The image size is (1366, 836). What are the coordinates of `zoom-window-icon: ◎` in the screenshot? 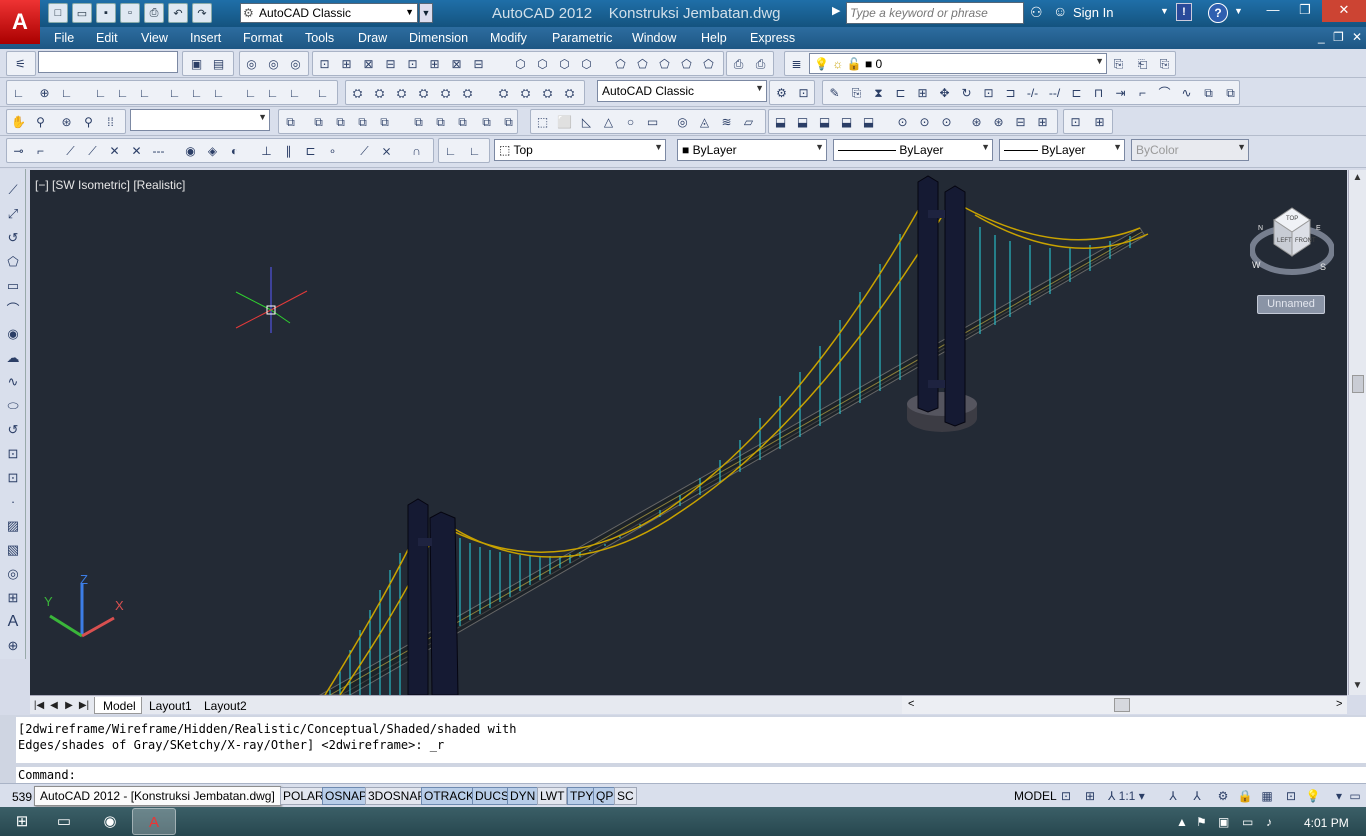 It's located at (273, 64).